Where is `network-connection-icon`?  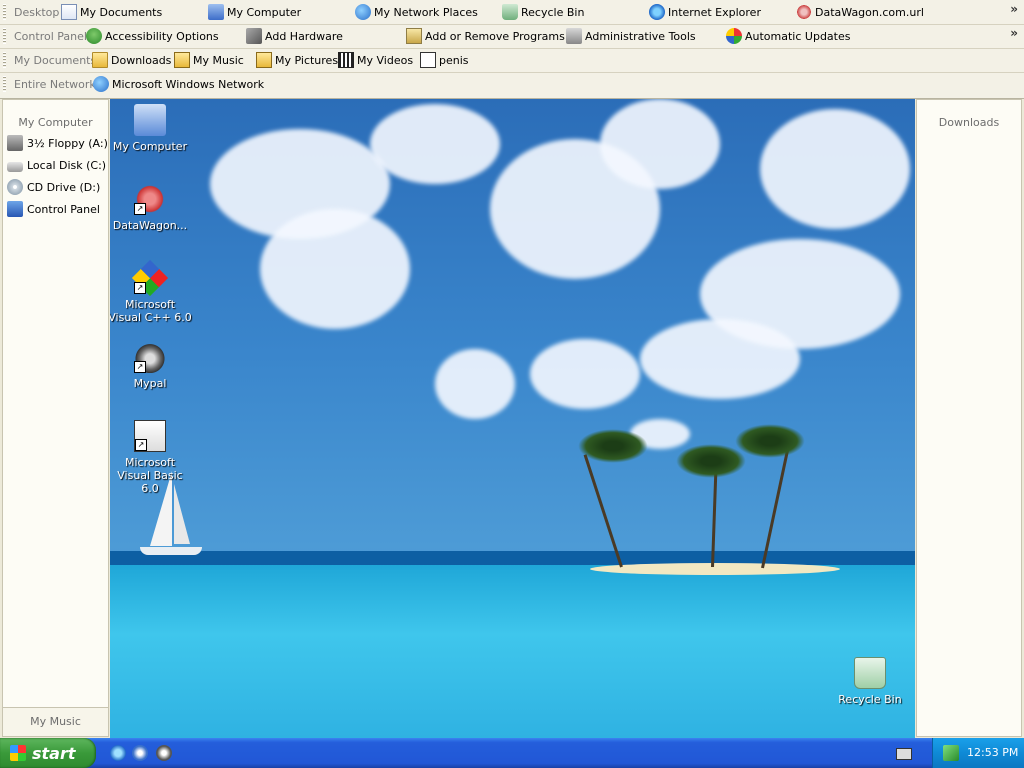
network-connection-icon is located at coordinates (951, 753).